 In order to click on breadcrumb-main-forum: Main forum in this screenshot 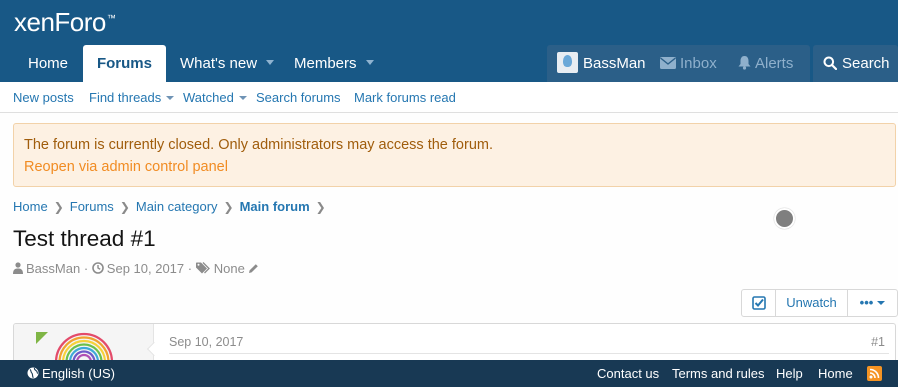, I will do `click(275, 206)`.